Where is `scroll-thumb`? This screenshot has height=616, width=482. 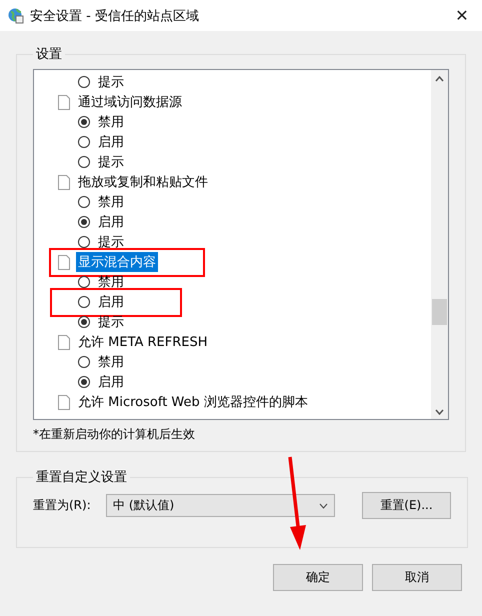 scroll-thumb is located at coordinates (439, 312).